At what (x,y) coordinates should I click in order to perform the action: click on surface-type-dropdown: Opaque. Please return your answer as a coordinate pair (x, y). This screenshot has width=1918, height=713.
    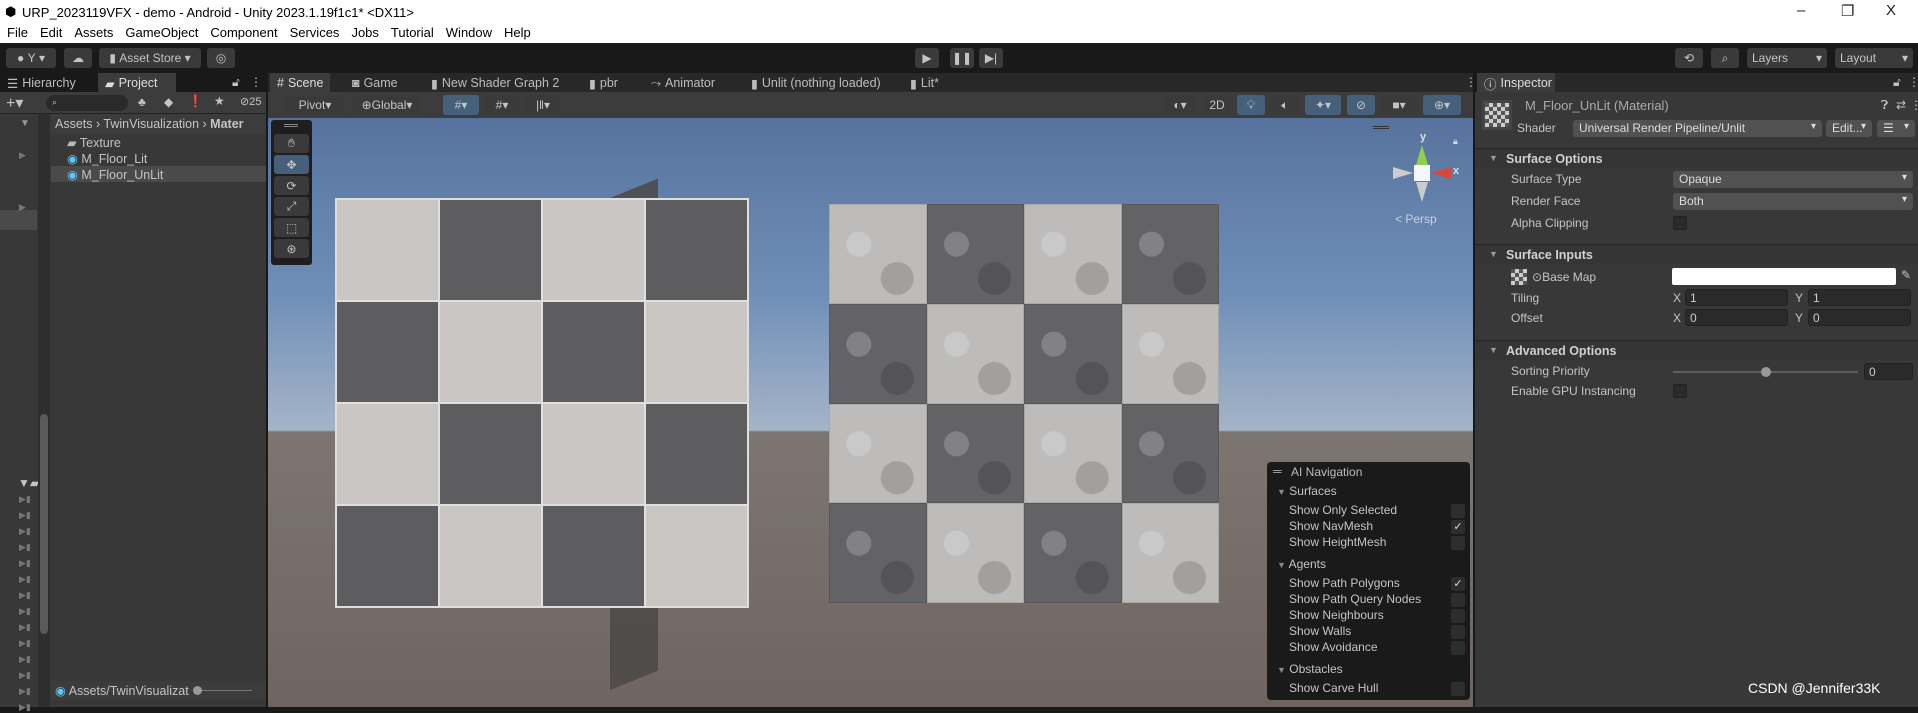
    Looking at the image, I should click on (1793, 179).